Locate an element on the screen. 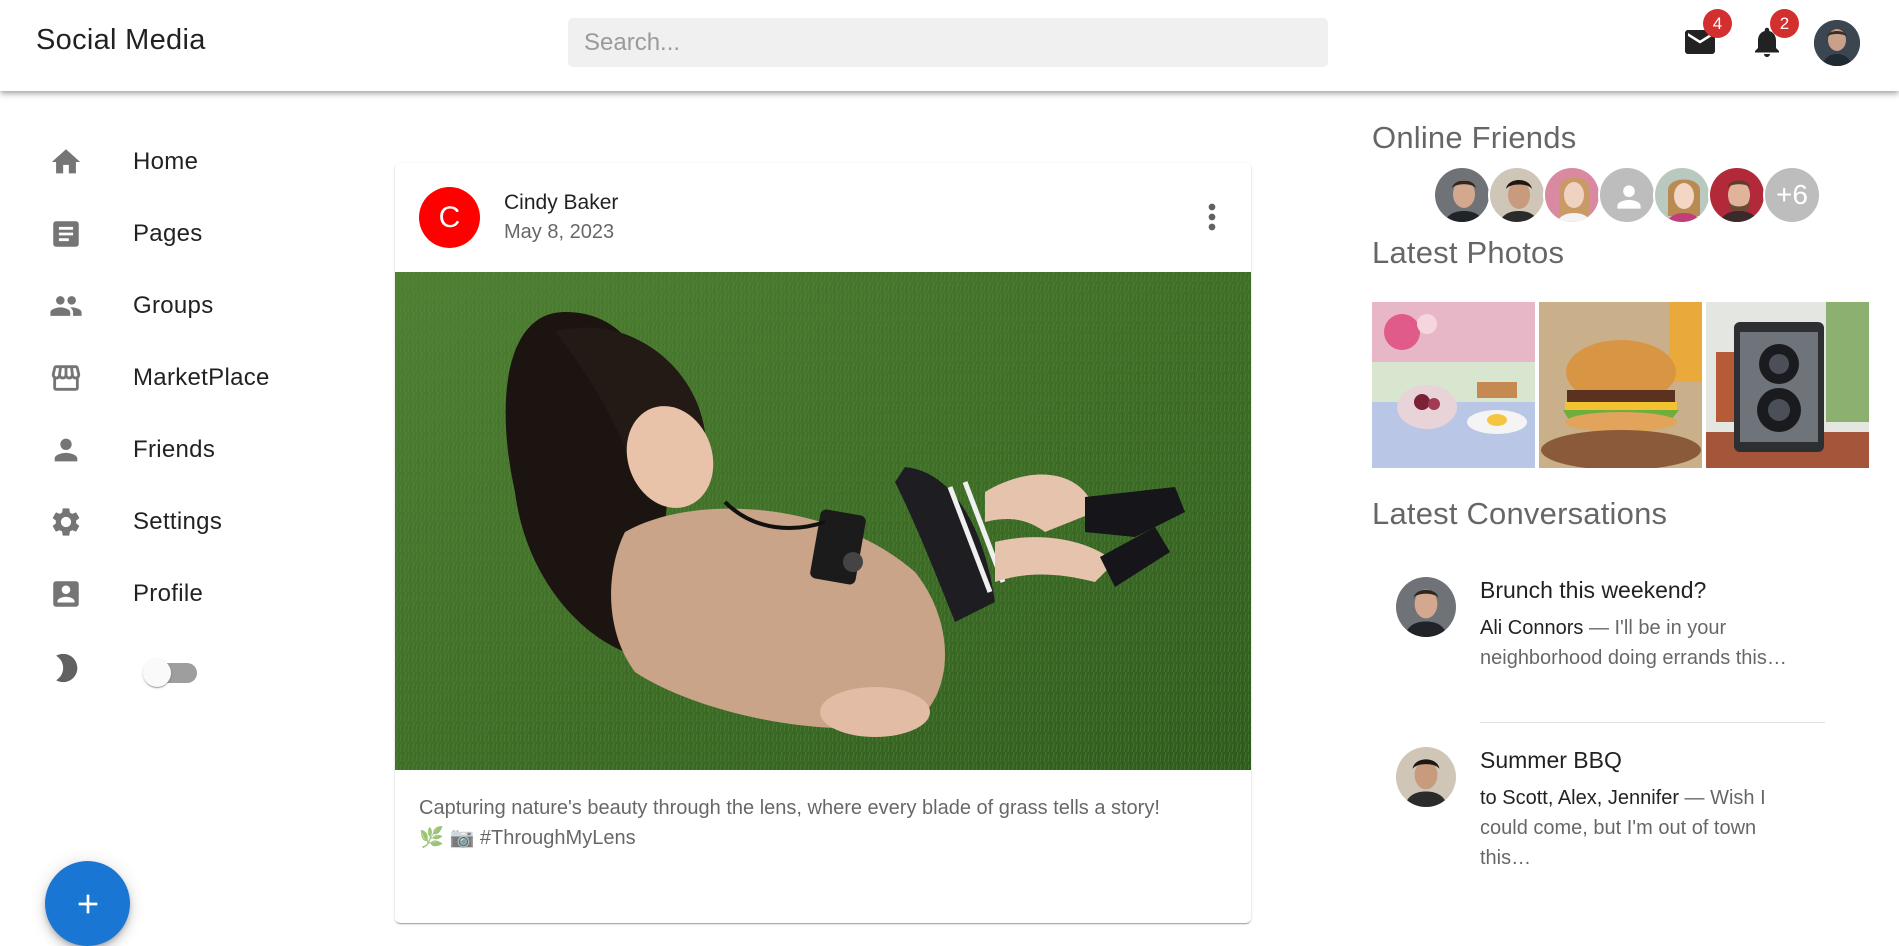 The width and height of the screenshot is (1899, 946). post-author-name: Cindy Baker is located at coordinates (561, 203).